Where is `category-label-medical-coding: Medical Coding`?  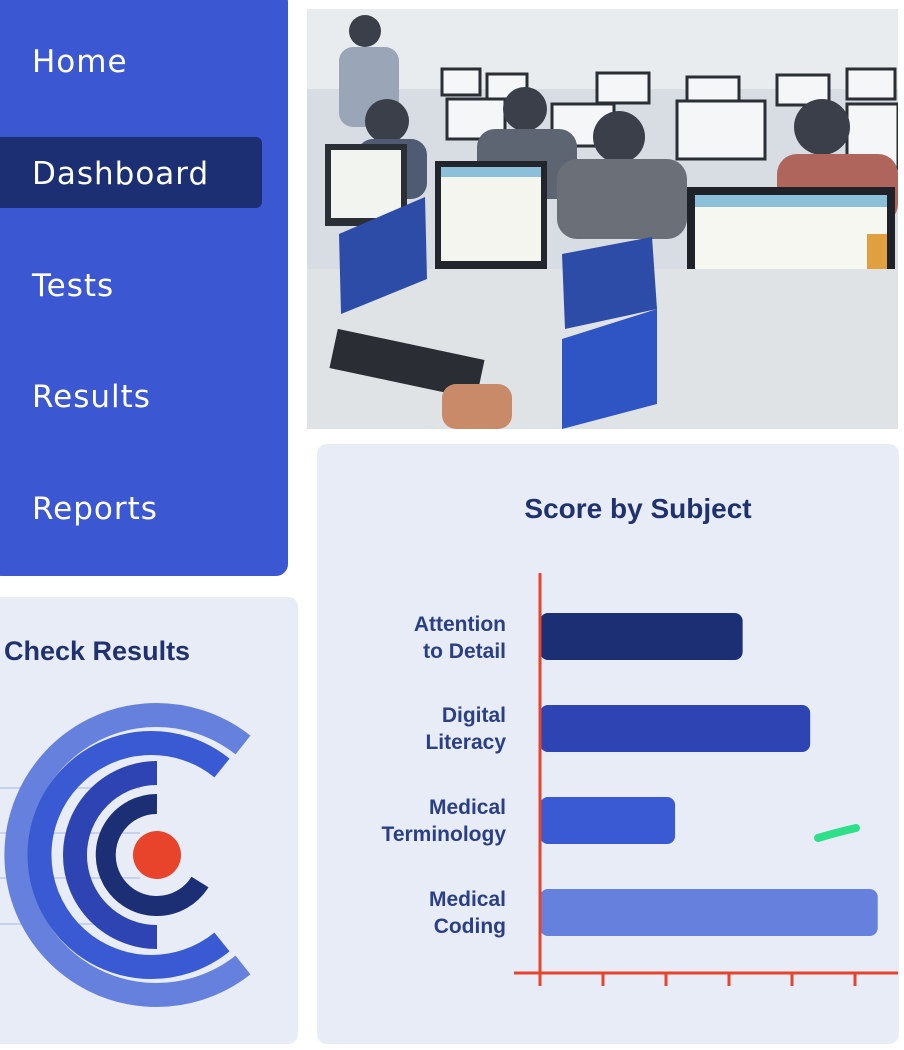 category-label-medical-coding: Medical Coding is located at coordinates (426, 913).